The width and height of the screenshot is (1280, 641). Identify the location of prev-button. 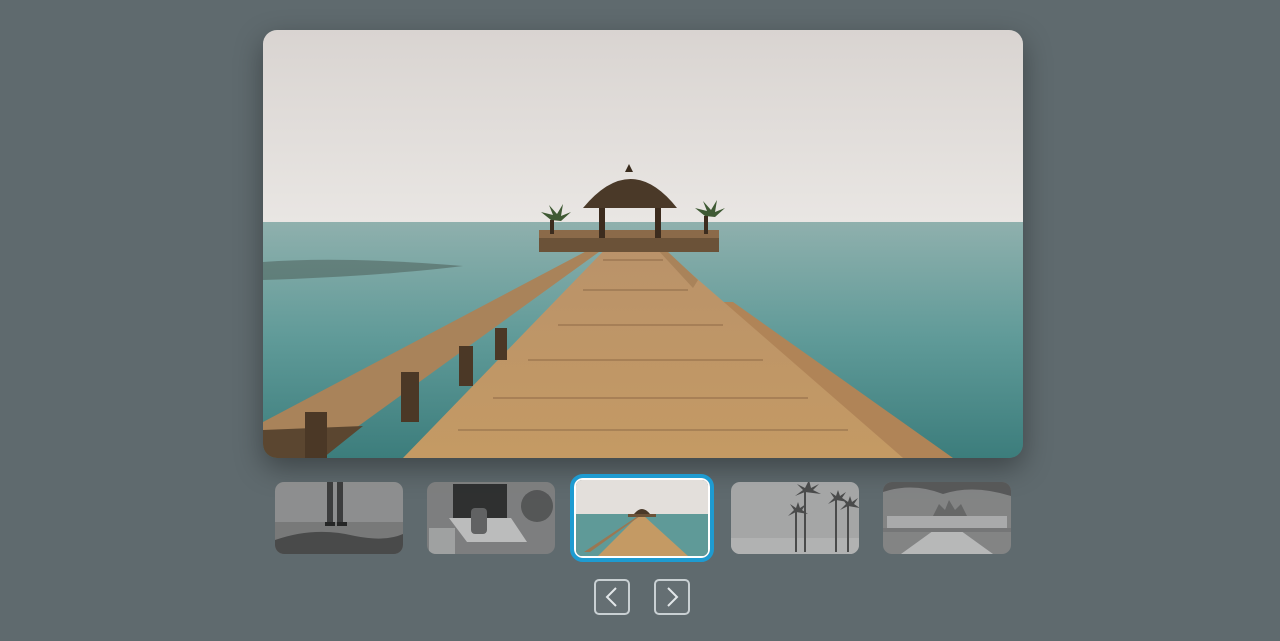
(612, 597).